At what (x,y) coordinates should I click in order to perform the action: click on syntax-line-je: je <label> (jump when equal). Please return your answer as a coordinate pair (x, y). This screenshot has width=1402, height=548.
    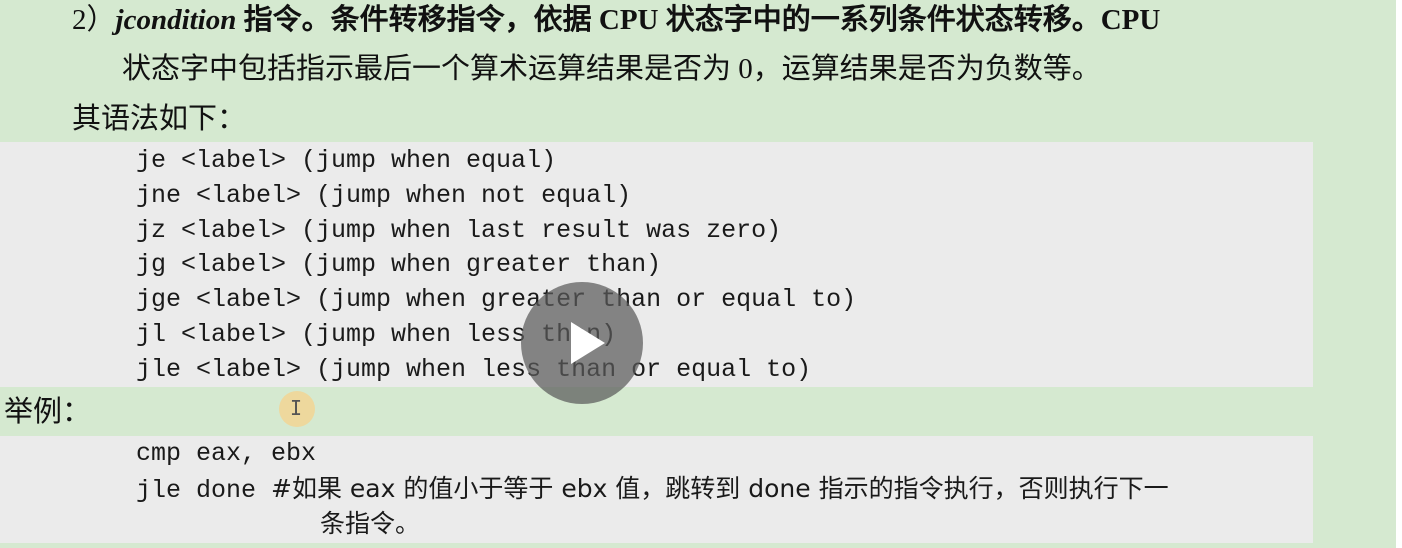
    Looking at the image, I should click on (346, 160).